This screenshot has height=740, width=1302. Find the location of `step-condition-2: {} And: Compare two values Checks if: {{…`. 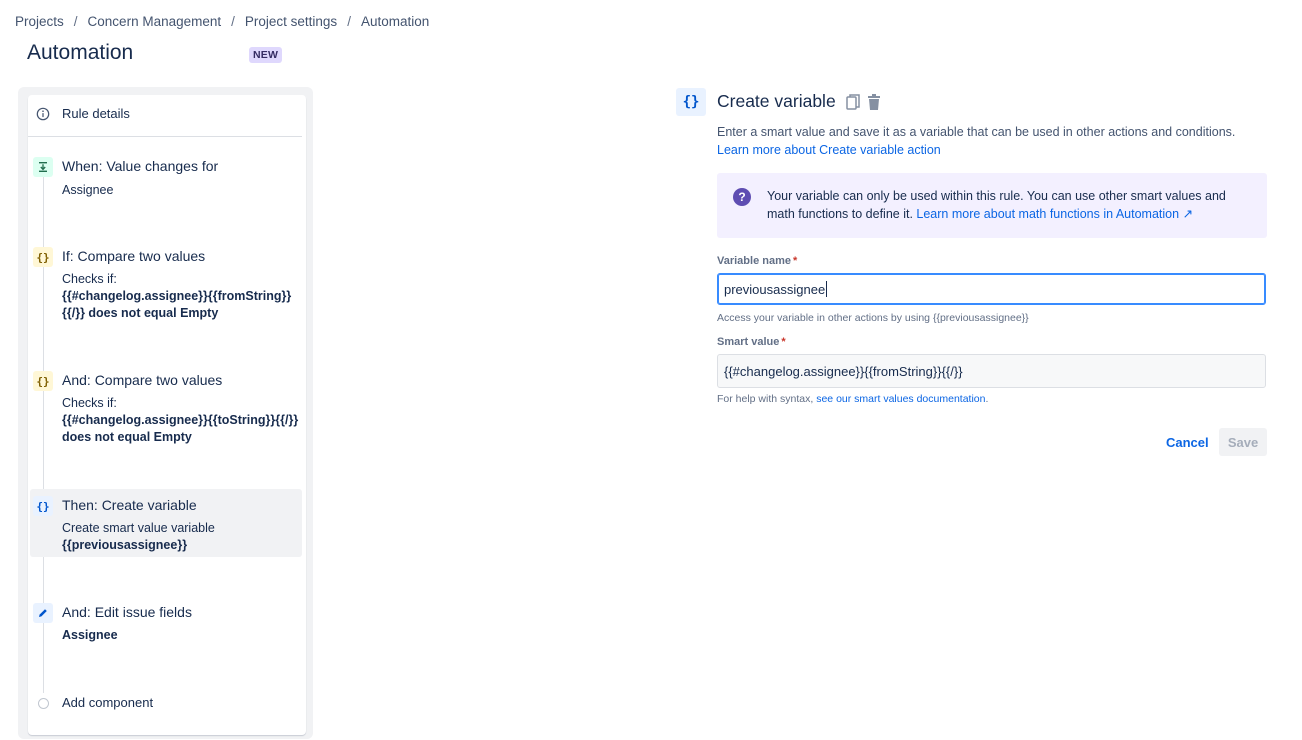

step-condition-2: {} And: Compare two values Checks if: {{… is located at coordinates (165, 411).